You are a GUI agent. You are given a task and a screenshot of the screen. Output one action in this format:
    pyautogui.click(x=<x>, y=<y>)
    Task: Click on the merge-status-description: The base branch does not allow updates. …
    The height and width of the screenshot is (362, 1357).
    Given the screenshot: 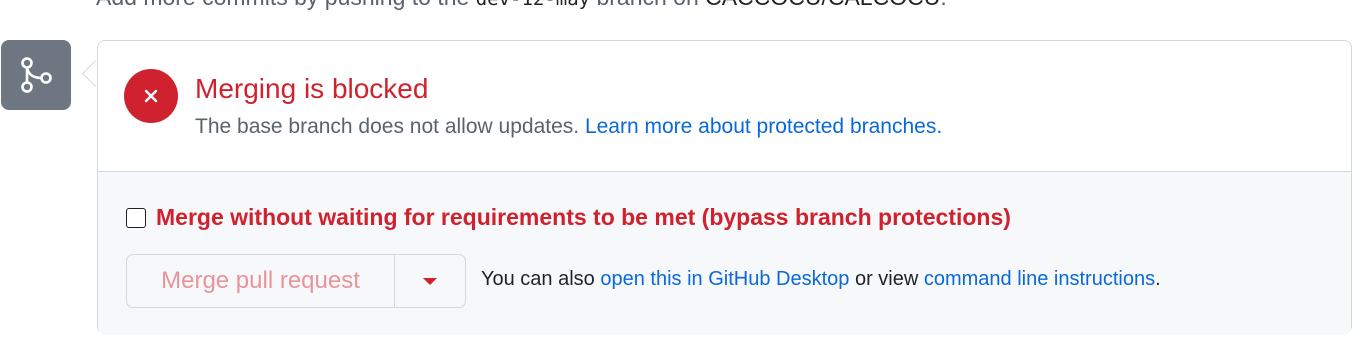 What is the action you would take?
    pyautogui.click(x=568, y=127)
    